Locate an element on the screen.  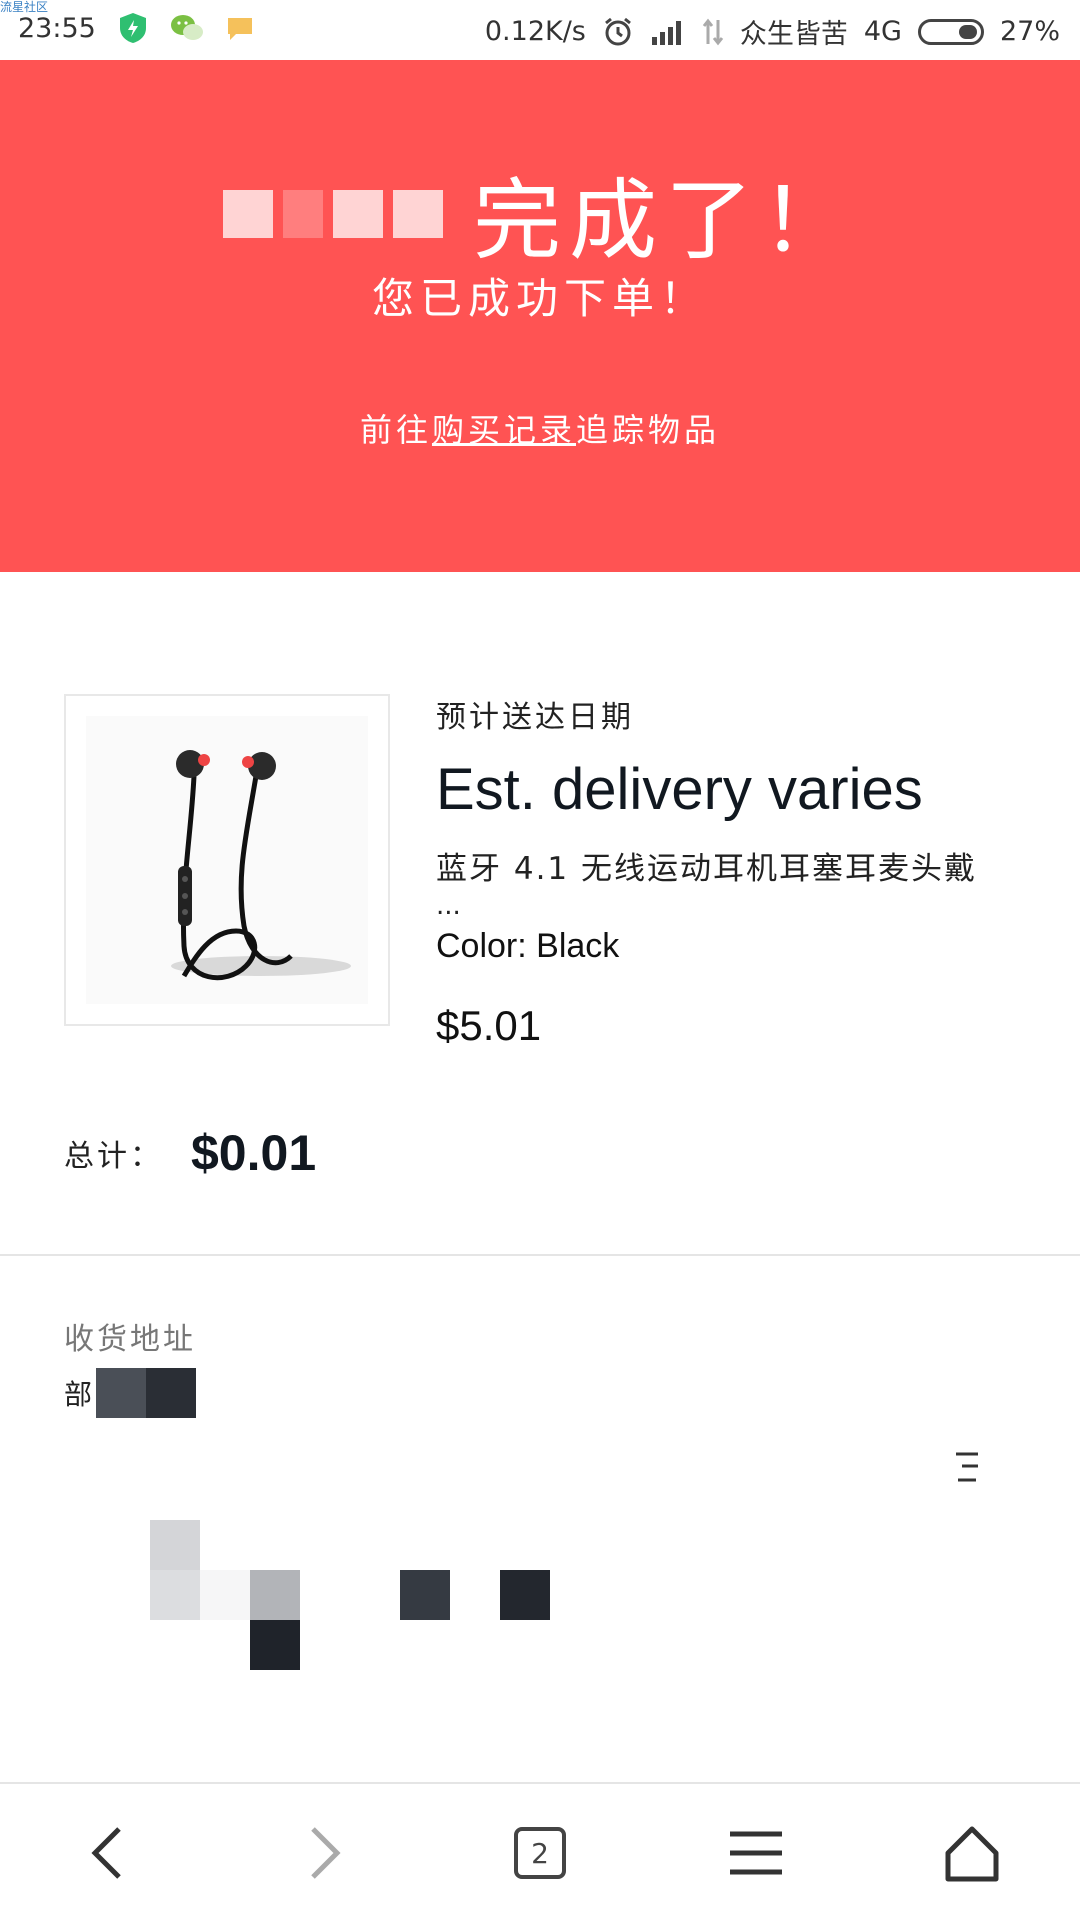
message-icon is located at coordinates (240, 28).